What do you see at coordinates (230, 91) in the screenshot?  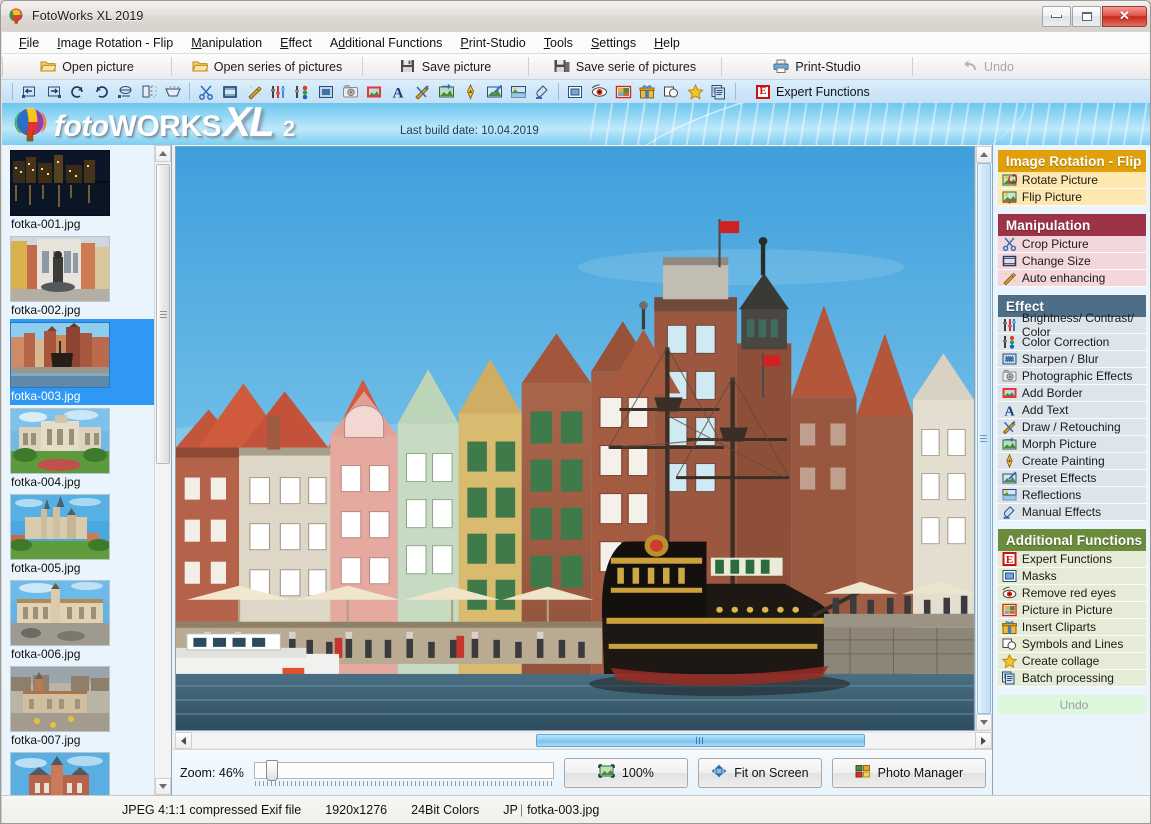 I see `change-size-icon` at bounding box center [230, 91].